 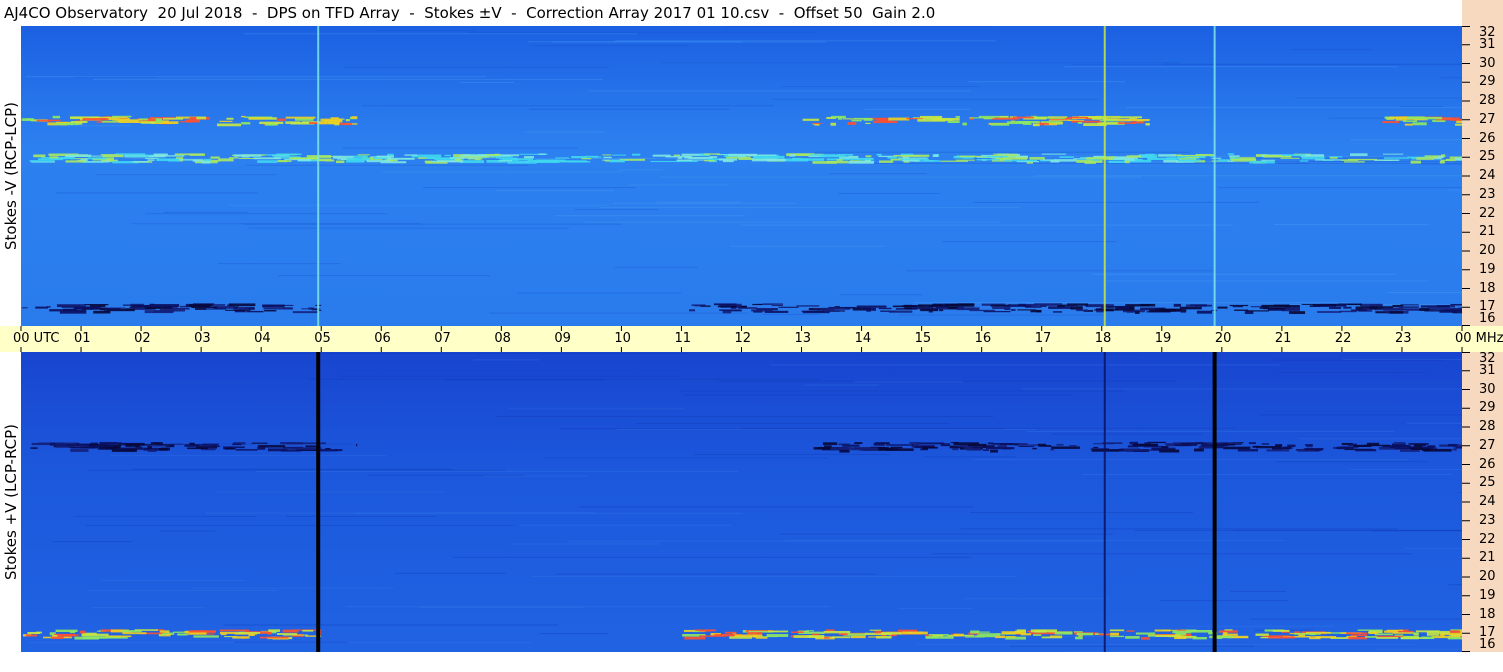 What do you see at coordinates (1487, 445) in the screenshot?
I see `freq-tick-label: 27` at bounding box center [1487, 445].